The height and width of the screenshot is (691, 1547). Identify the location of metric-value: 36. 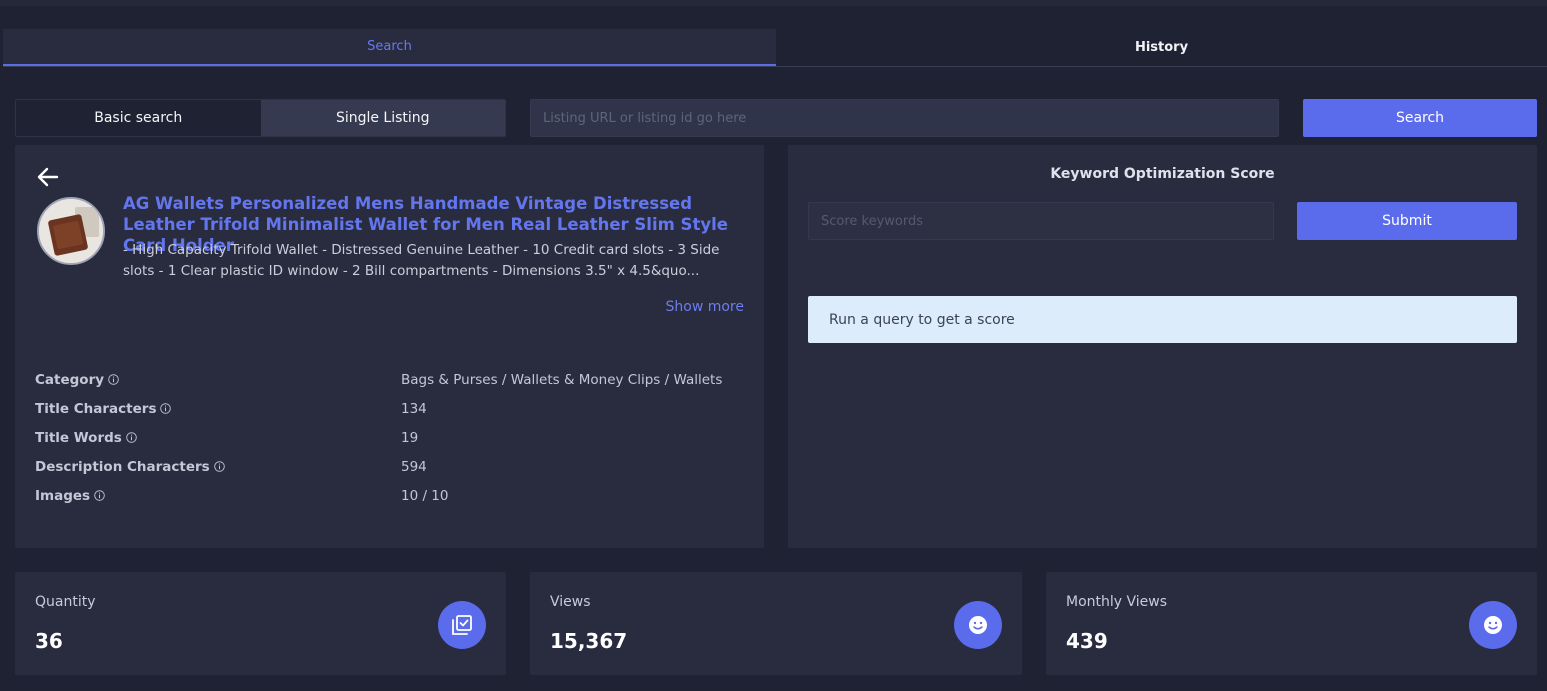
(49, 641).